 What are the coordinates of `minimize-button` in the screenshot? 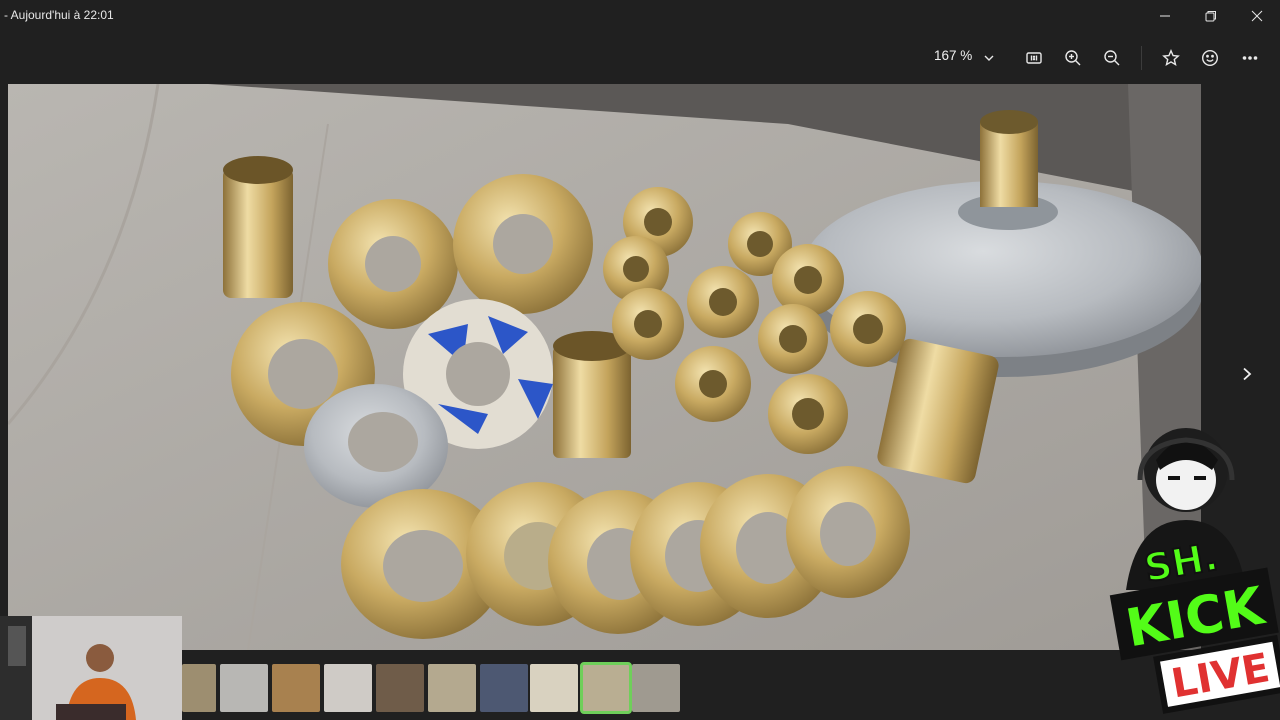 It's located at (1165, 16).